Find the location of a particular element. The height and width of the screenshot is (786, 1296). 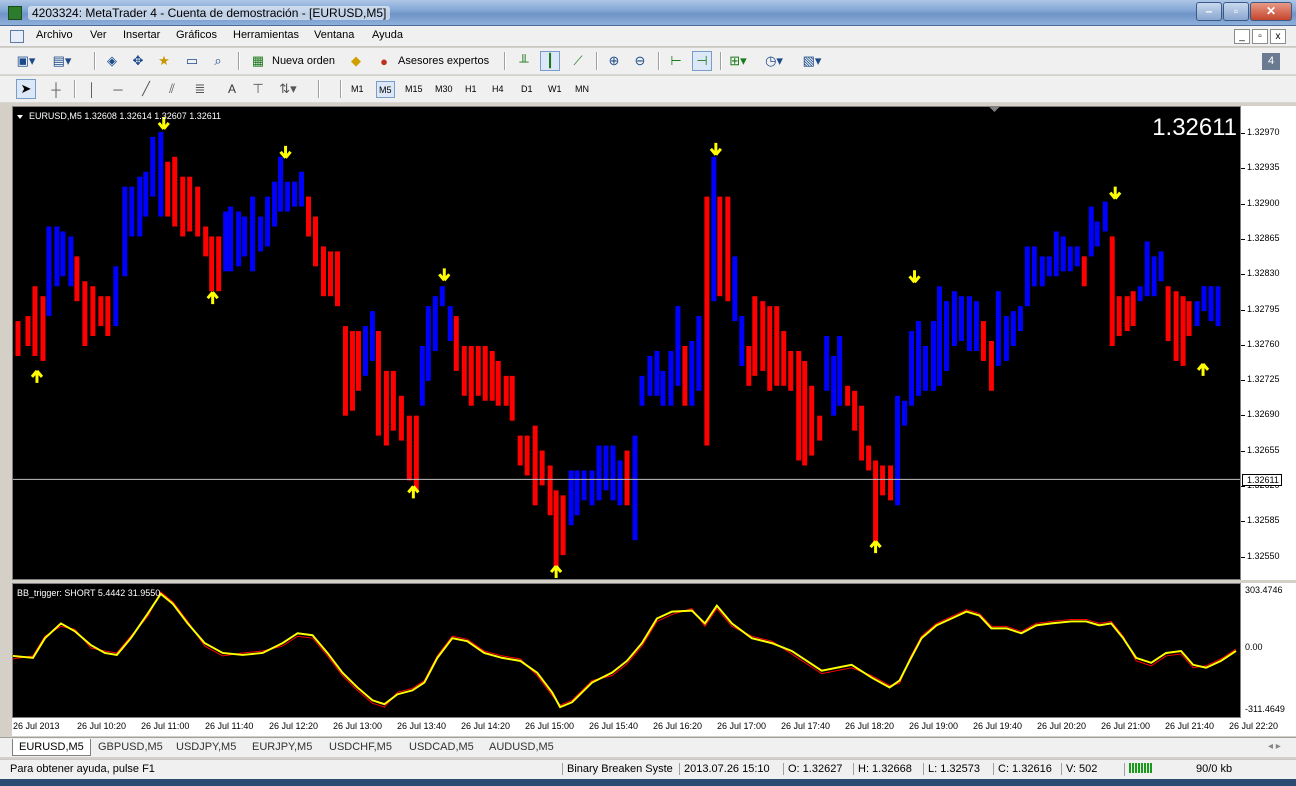

text-tool-button: A is located at coordinates (232, 89).